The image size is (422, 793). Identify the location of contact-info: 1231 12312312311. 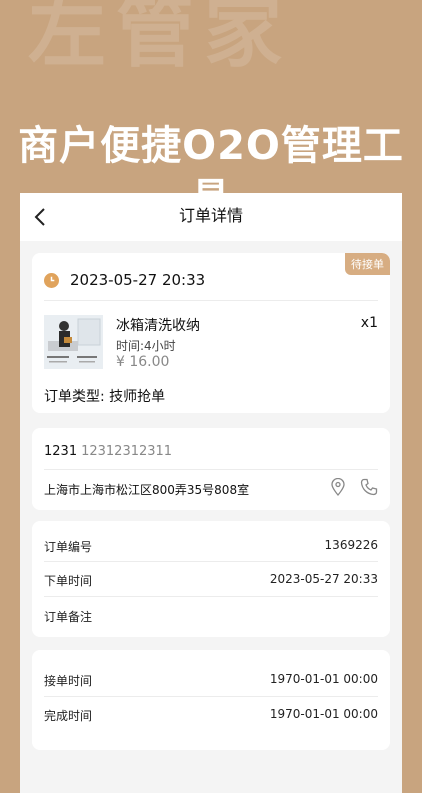
(108, 451).